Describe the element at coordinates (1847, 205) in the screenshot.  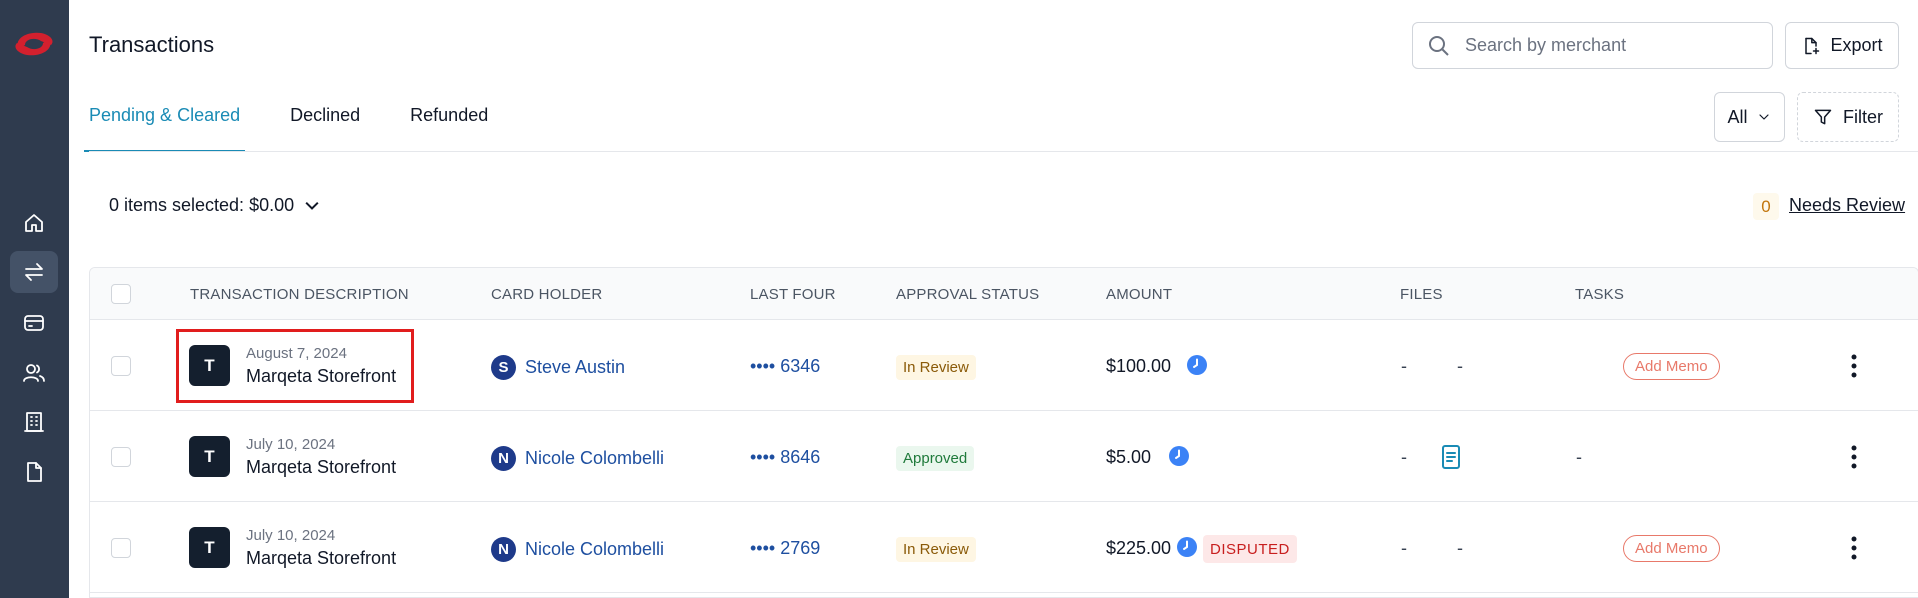
I see `needs-review-link: Needs Review` at that location.